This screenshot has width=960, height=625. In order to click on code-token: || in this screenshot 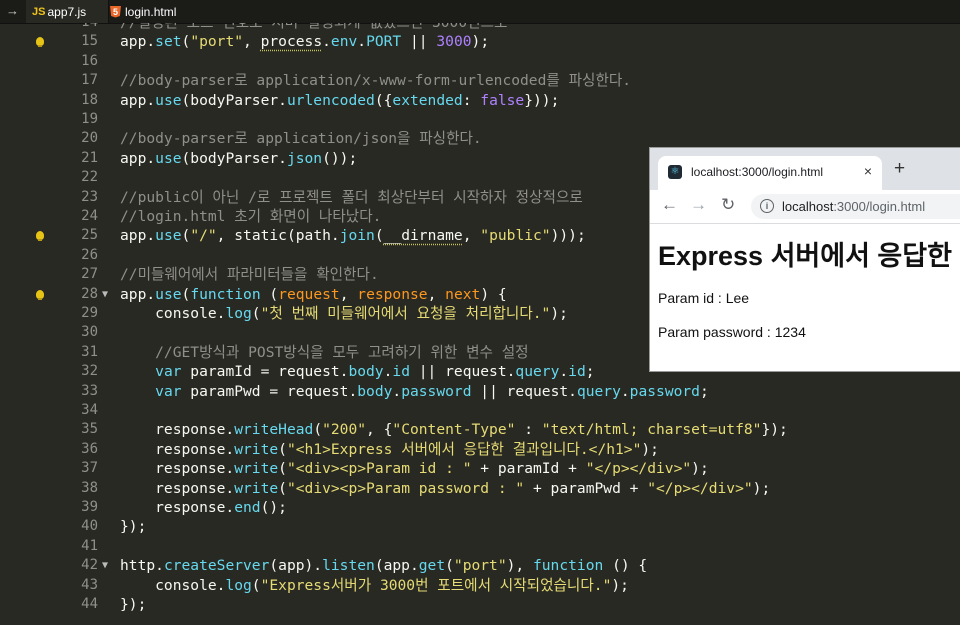, I will do `click(419, 42)`.